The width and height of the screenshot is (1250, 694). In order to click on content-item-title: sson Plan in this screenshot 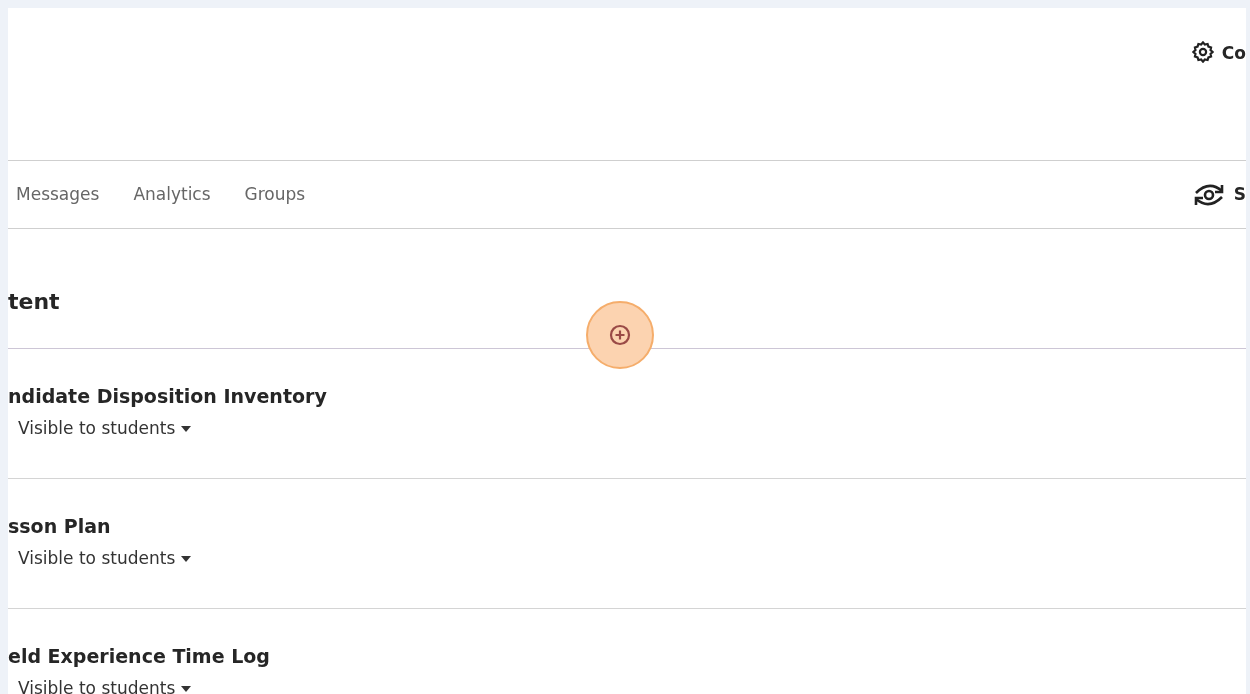, I will do `click(627, 526)`.